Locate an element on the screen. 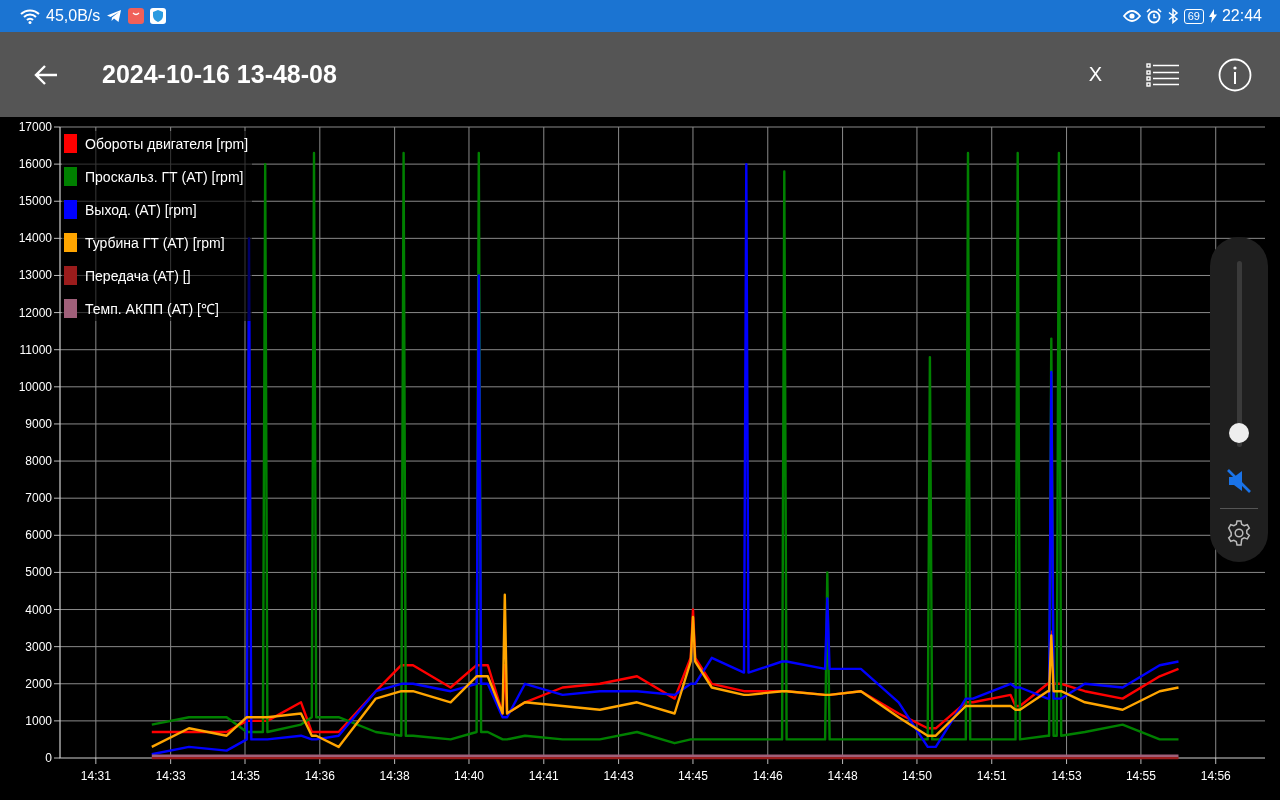 The image size is (1280, 800). y-axis-label: 16000 is located at coordinates (35, 164).